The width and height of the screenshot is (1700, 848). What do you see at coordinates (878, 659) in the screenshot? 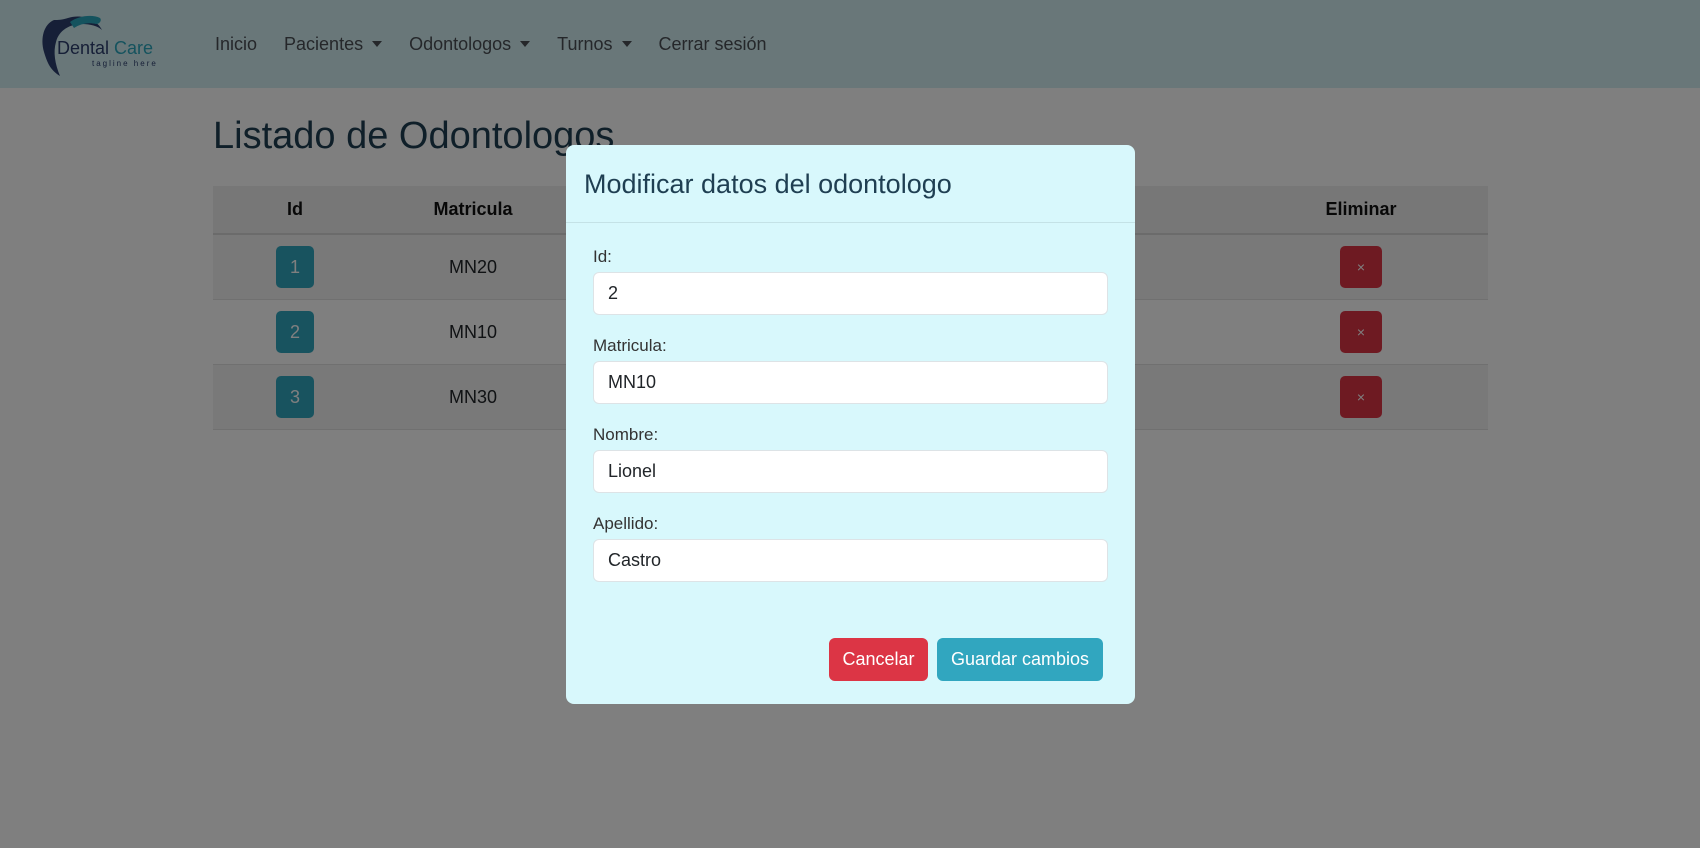
I see `cancel-button: Cancelar` at bounding box center [878, 659].